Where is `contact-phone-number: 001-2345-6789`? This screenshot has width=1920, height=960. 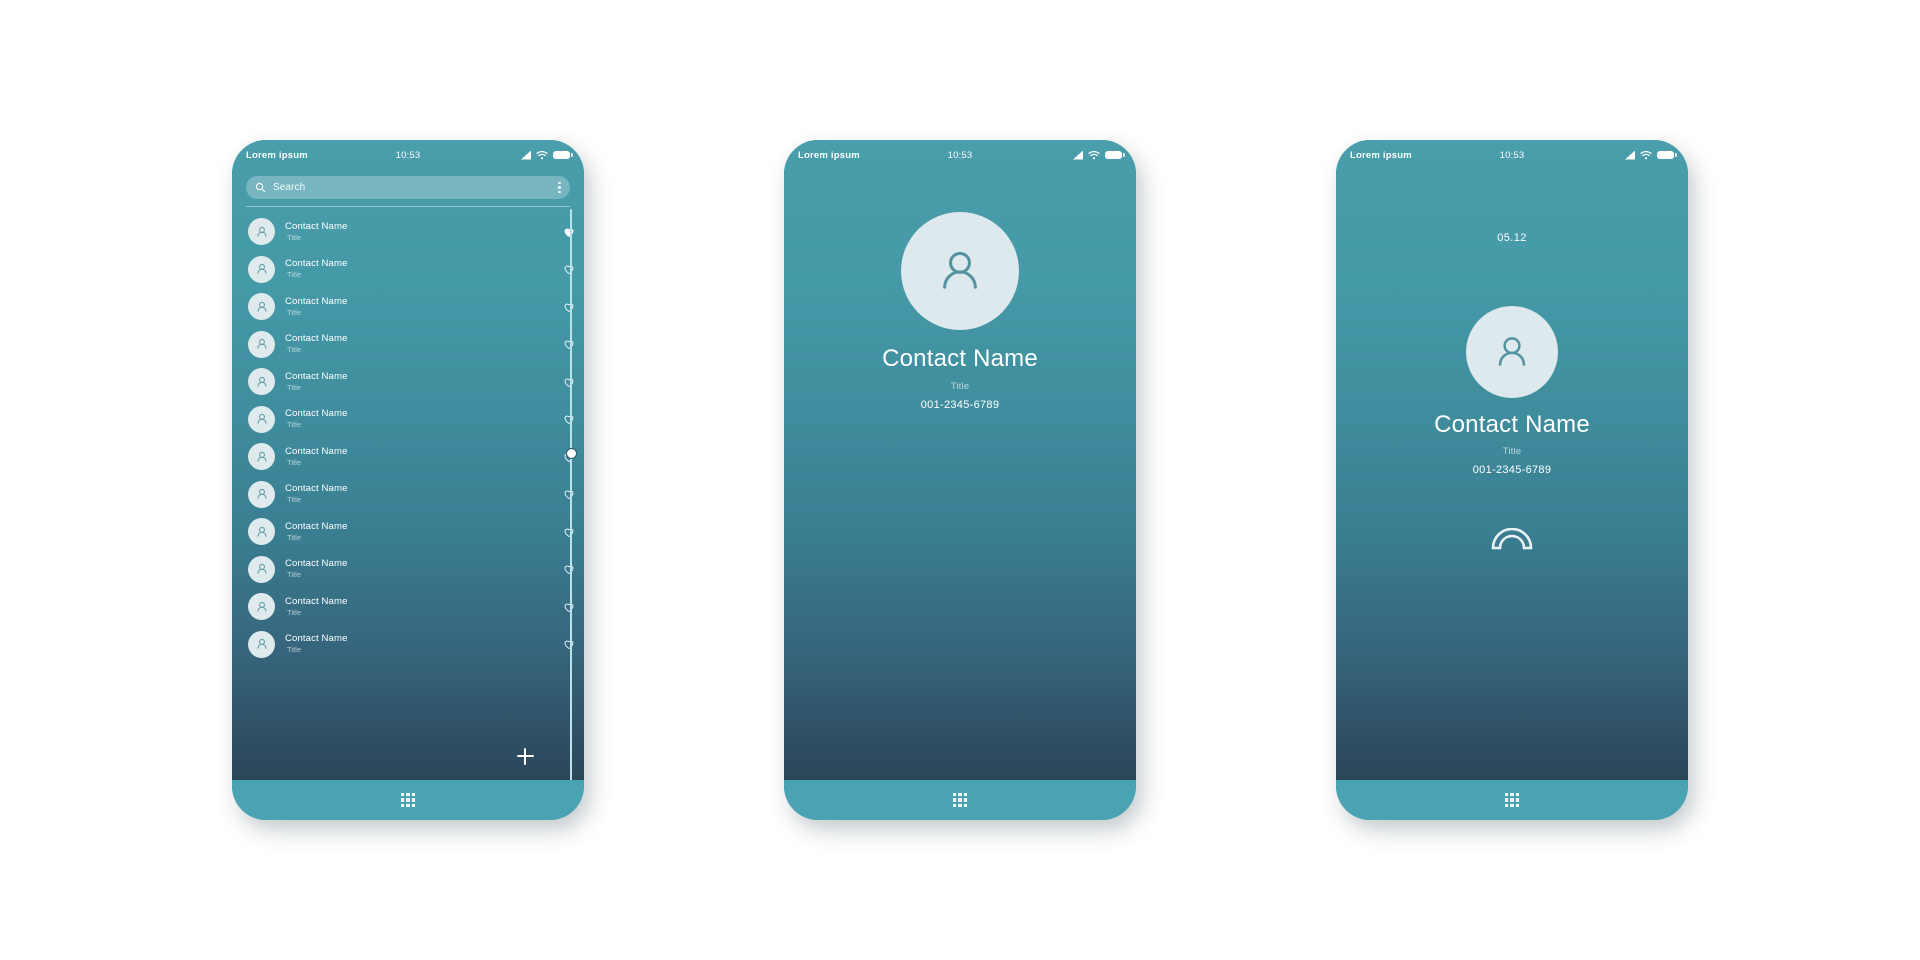 contact-phone-number: 001-2345-6789 is located at coordinates (960, 405).